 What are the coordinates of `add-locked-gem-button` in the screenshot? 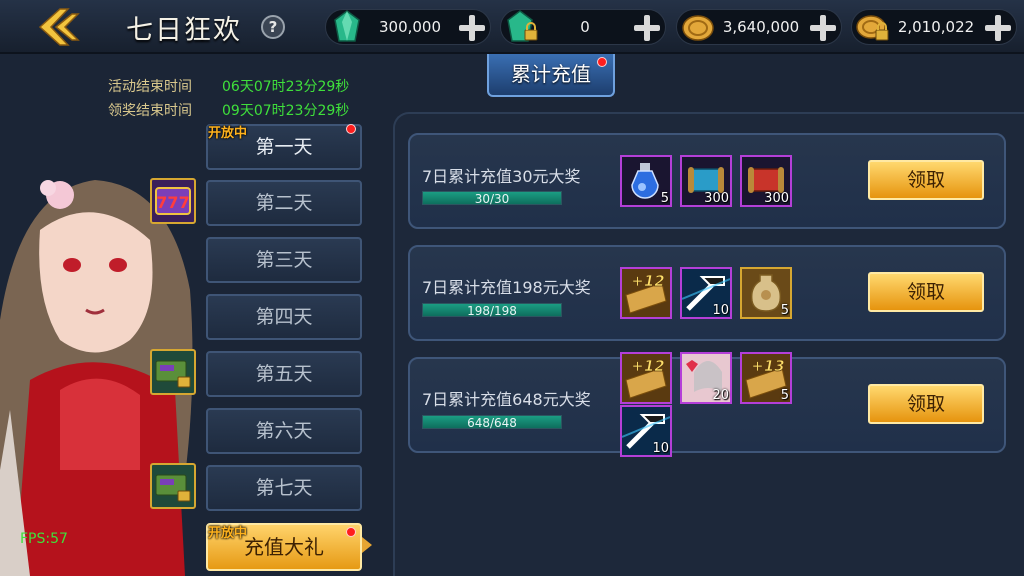 It's located at (647, 28).